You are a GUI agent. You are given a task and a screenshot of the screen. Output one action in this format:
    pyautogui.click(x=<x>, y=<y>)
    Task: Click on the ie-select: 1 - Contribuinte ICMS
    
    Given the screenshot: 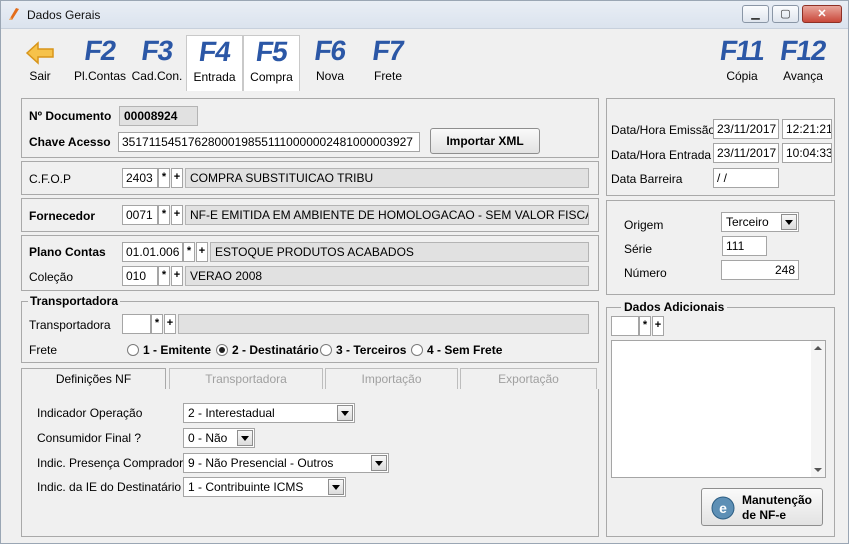 What is the action you would take?
    pyautogui.click(x=264, y=487)
    